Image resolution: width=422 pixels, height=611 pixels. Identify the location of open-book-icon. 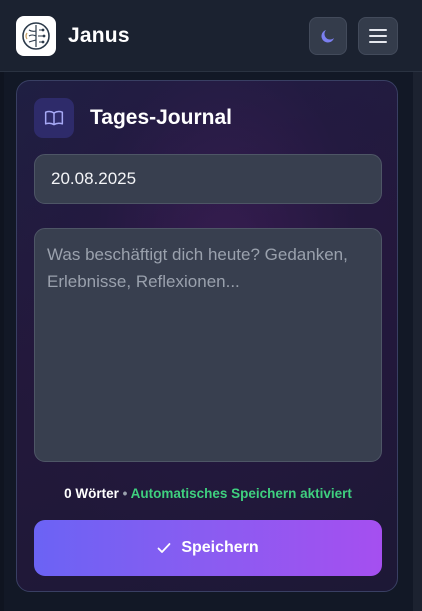
(54, 118).